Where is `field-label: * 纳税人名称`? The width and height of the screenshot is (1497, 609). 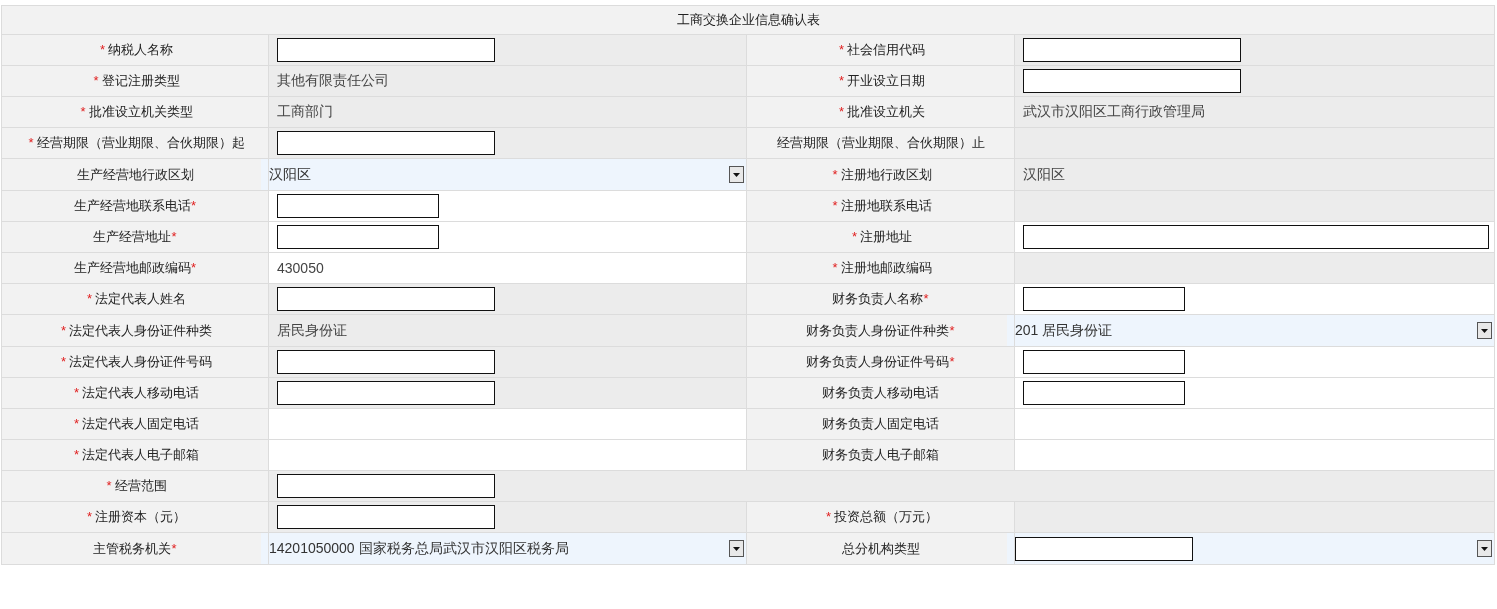
field-label: * 纳税人名称 is located at coordinates (136, 49).